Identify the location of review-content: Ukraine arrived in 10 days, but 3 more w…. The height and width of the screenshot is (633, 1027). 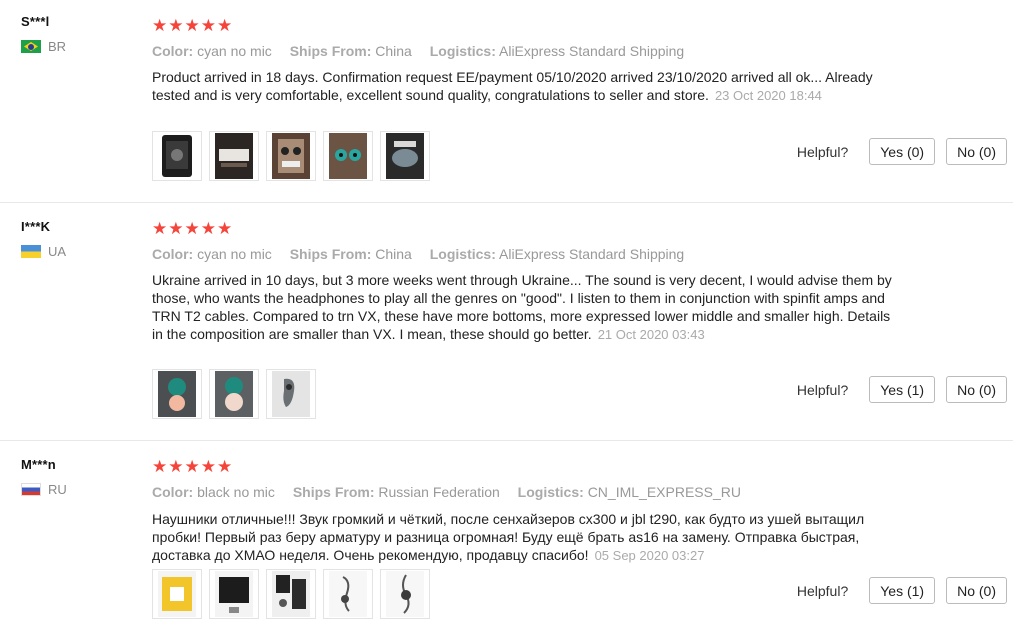
(522, 307).